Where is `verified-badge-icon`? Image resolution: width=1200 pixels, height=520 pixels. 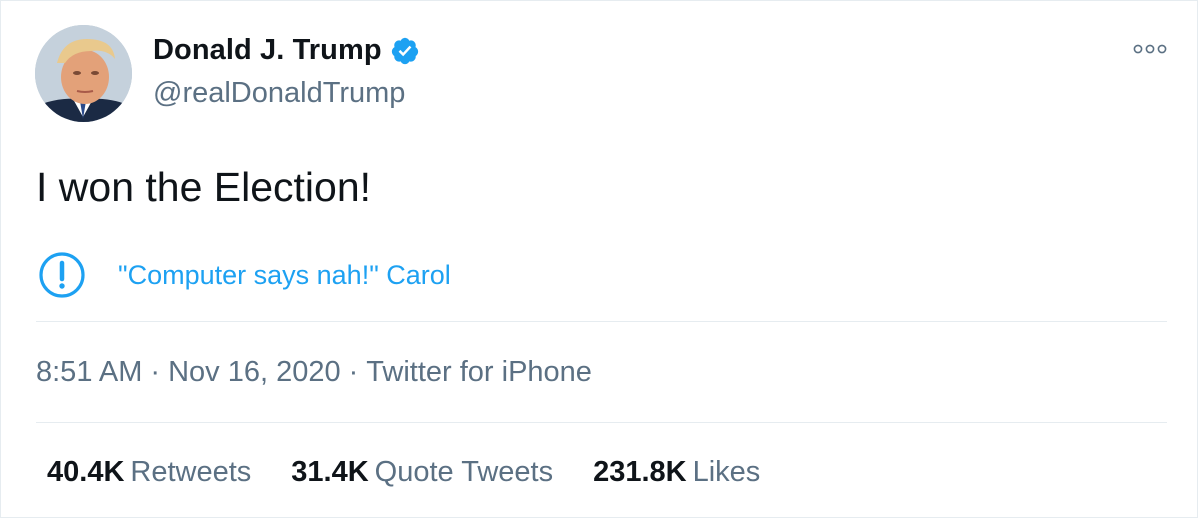
verified-badge-icon is located at coordinates (404, 50).